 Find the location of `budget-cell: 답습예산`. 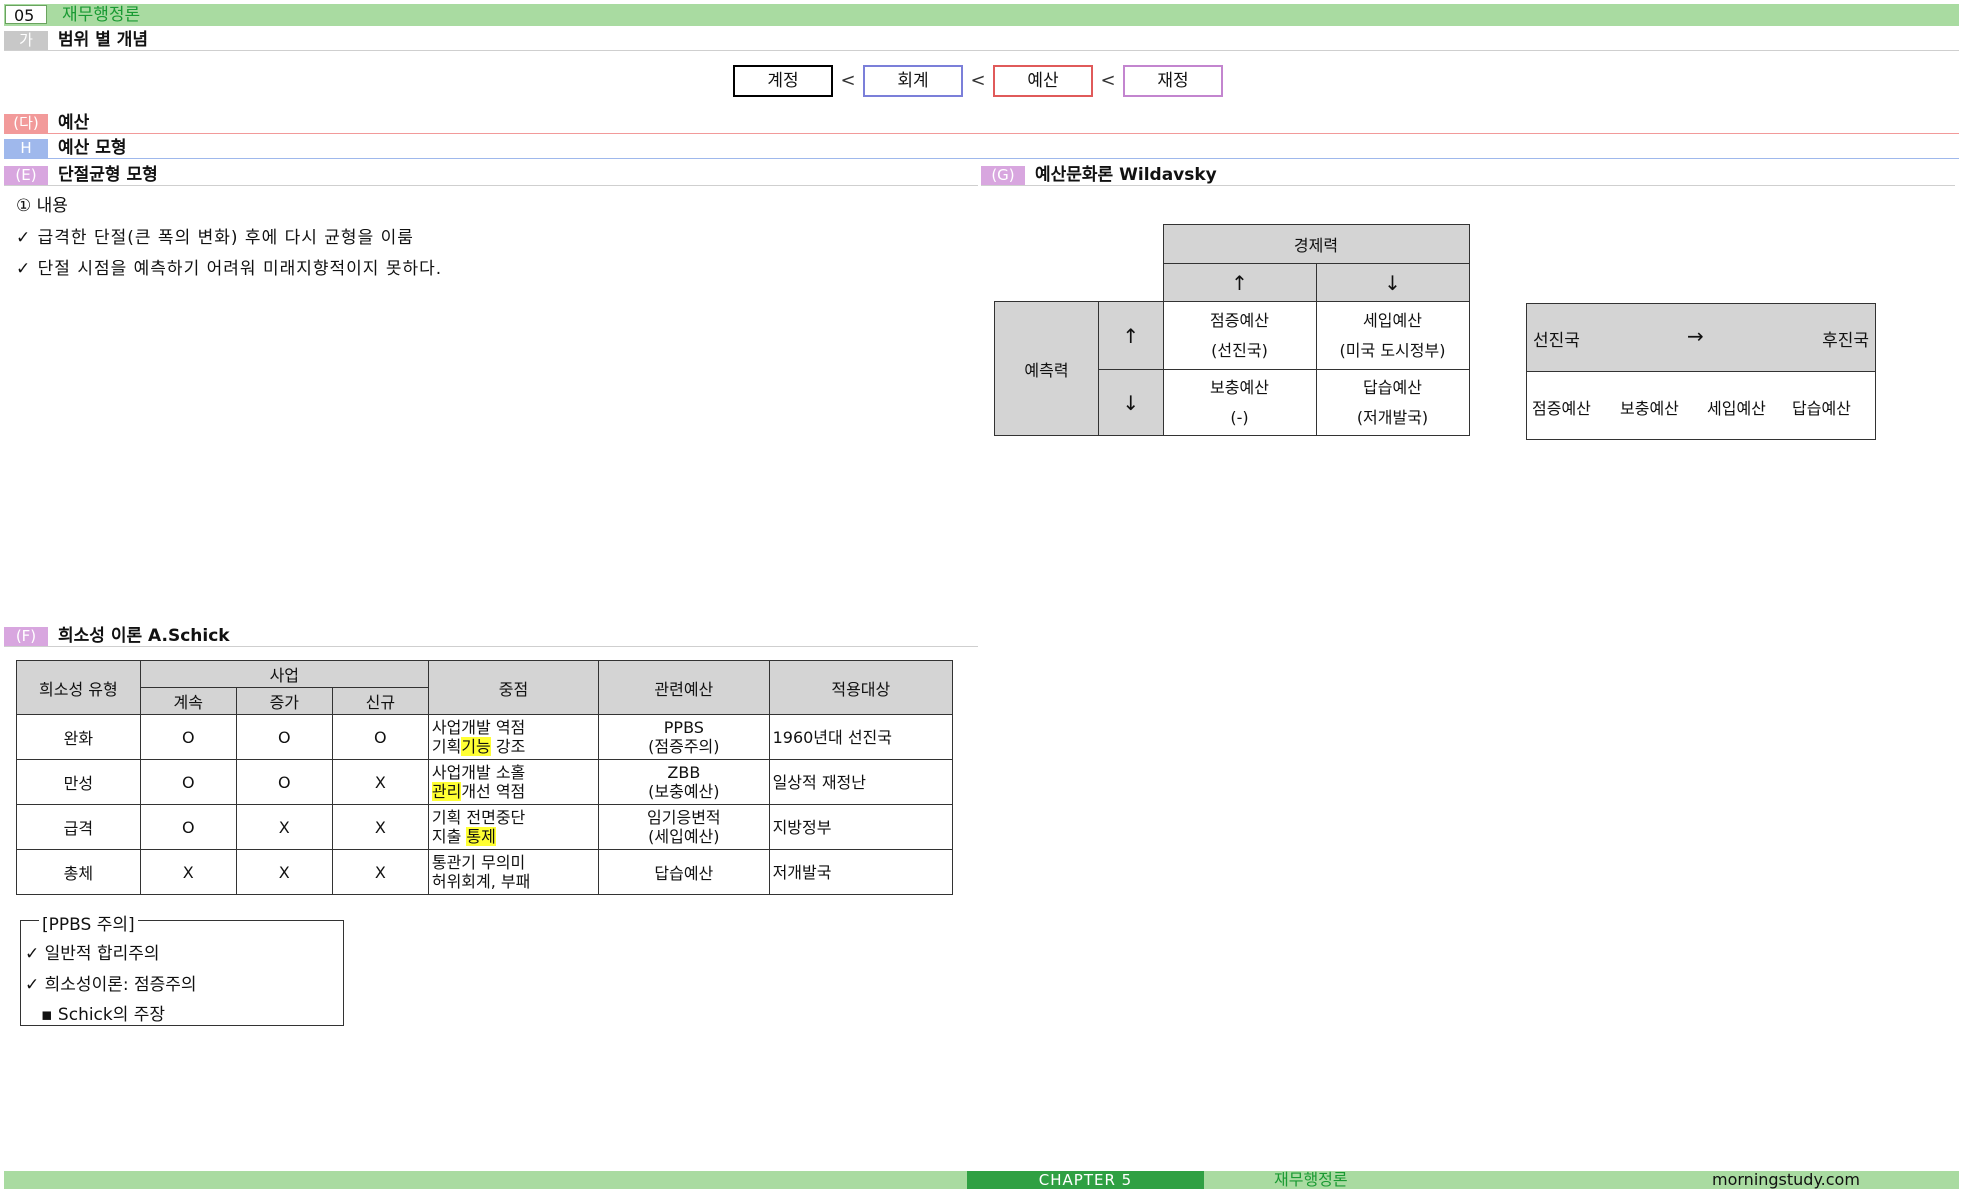

budget-cell: 답습예산 is located at coordinates (684, 872).